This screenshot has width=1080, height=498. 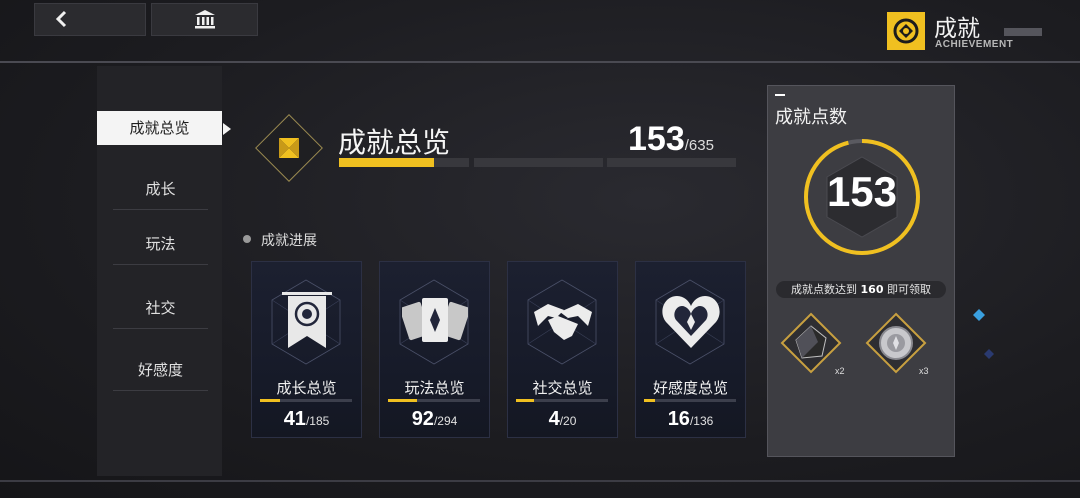 What do you see at coordinates (307, 320) in the screenshot?
I see `banner-icon` at bounding box center [307, 320].